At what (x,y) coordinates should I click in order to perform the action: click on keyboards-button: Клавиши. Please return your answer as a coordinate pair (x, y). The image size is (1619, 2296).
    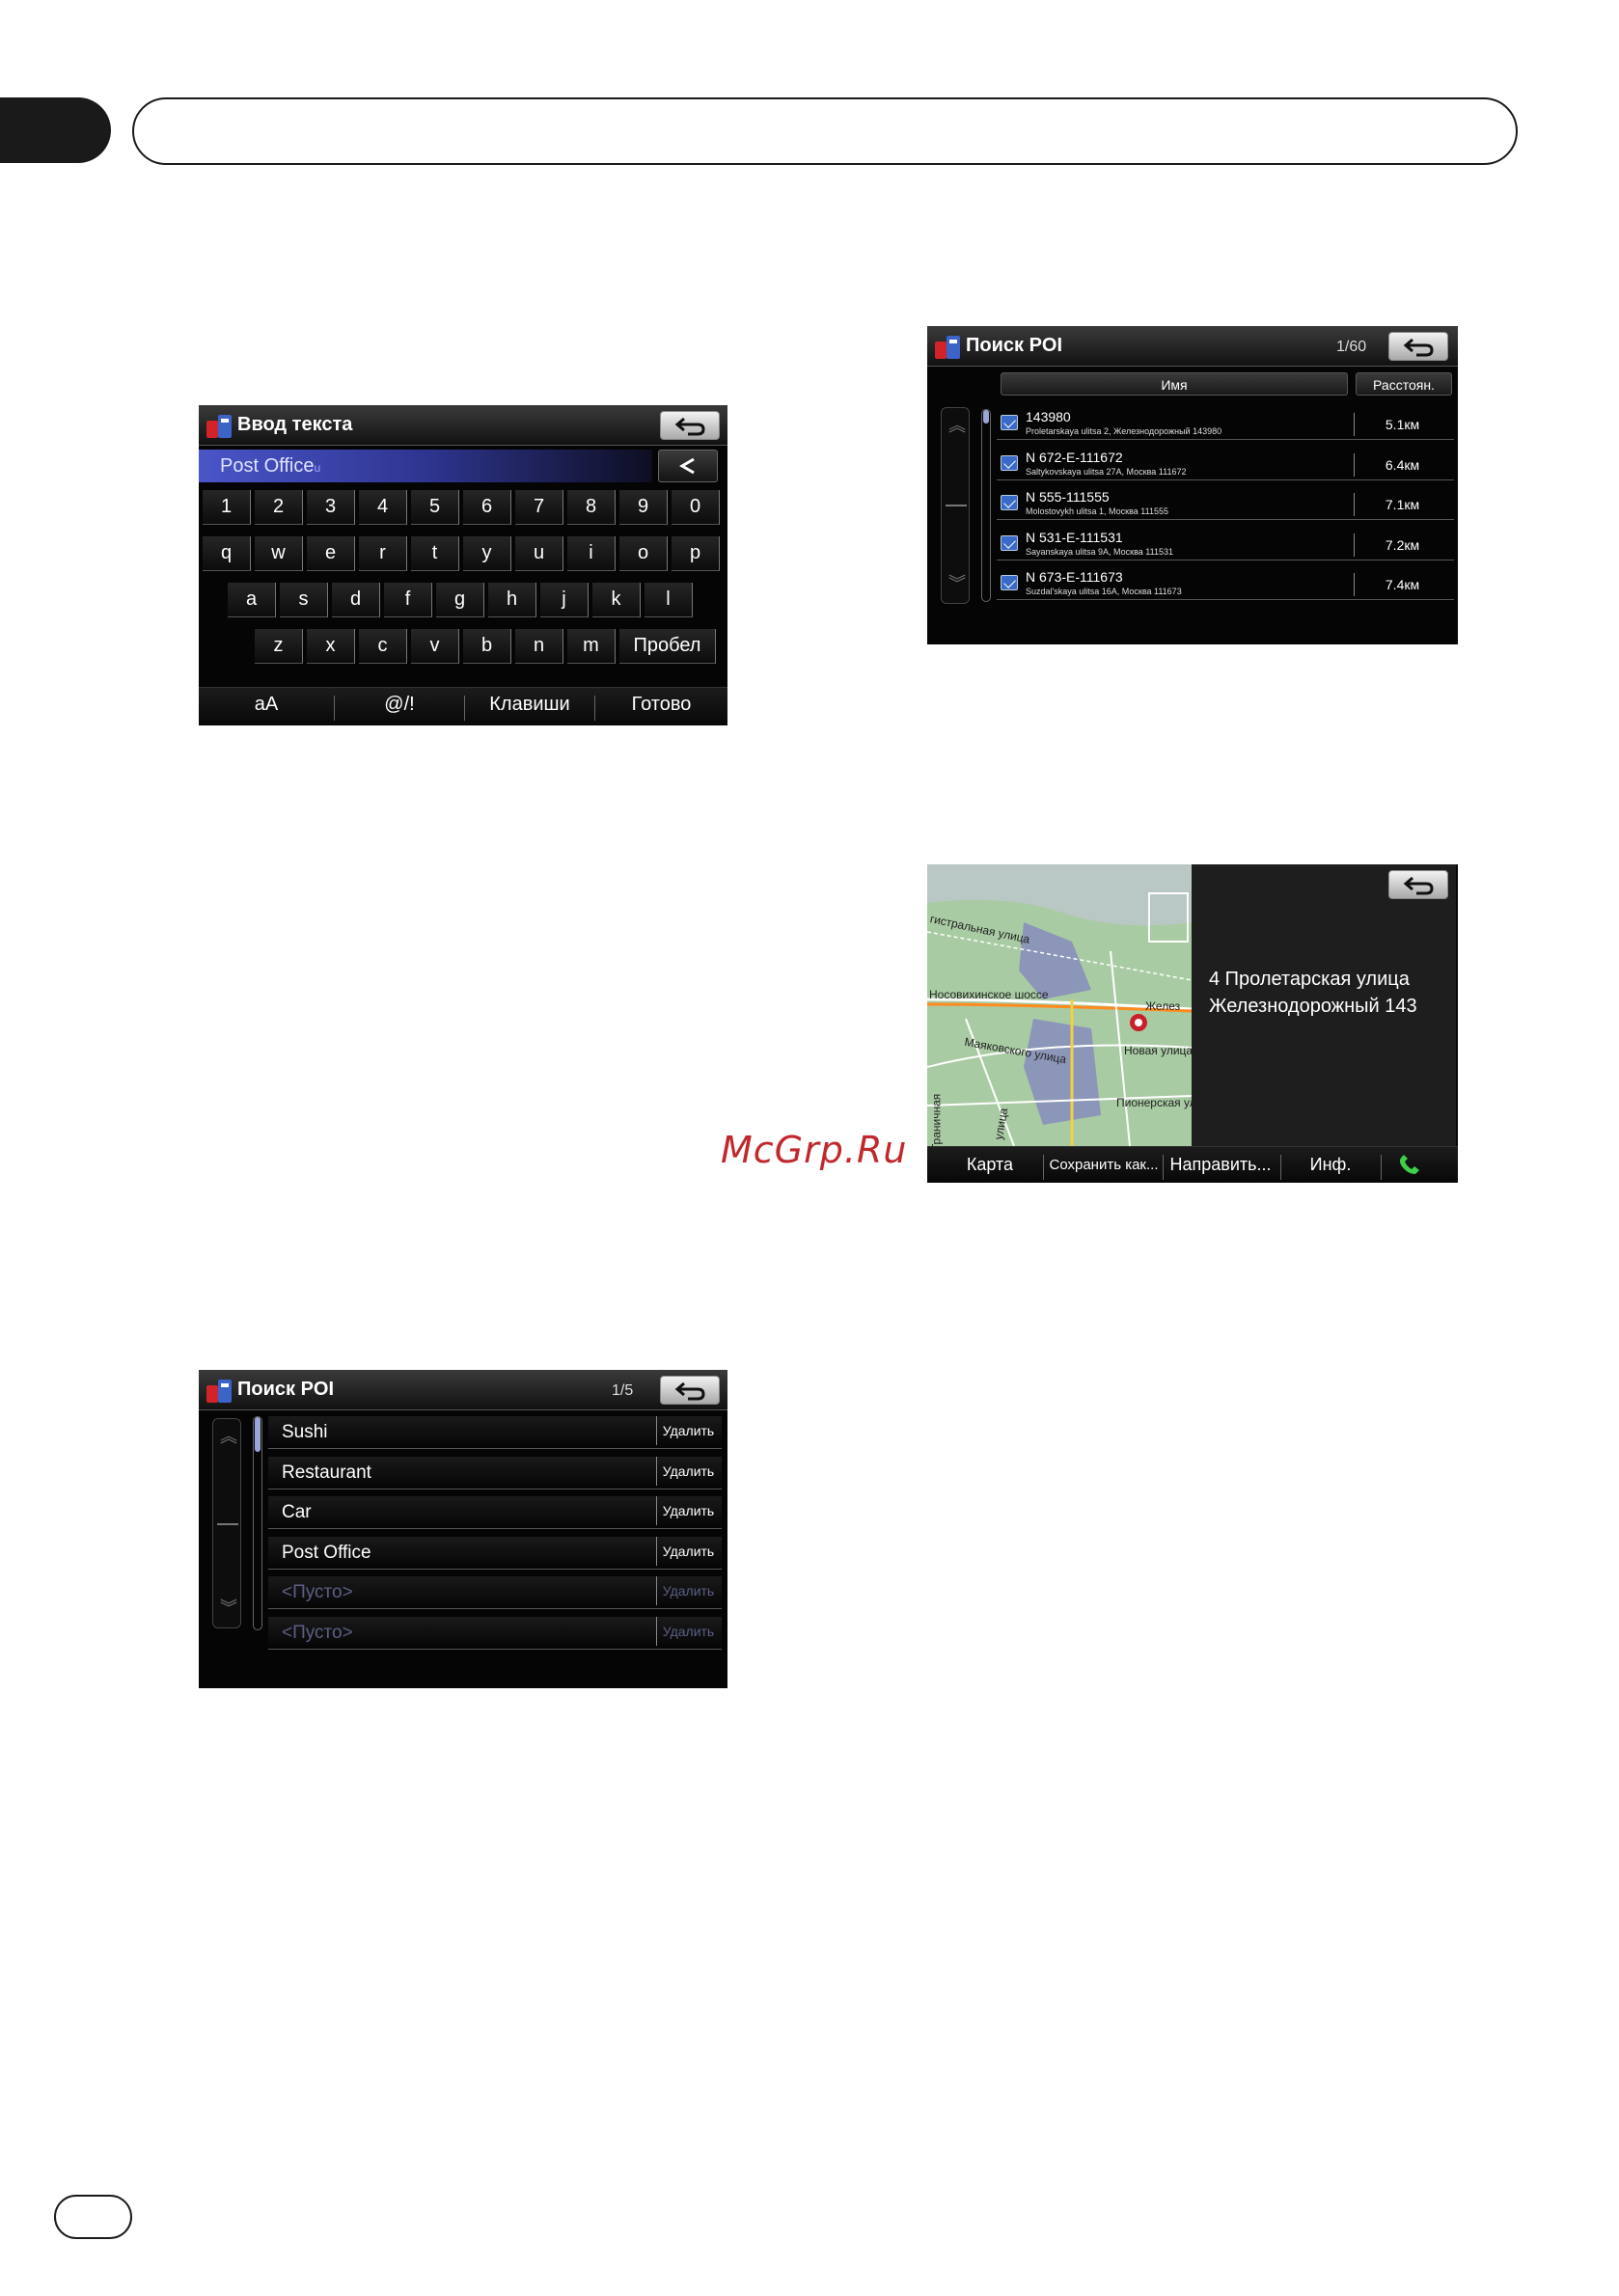
    Looking at the image, I should click on (529, 705).